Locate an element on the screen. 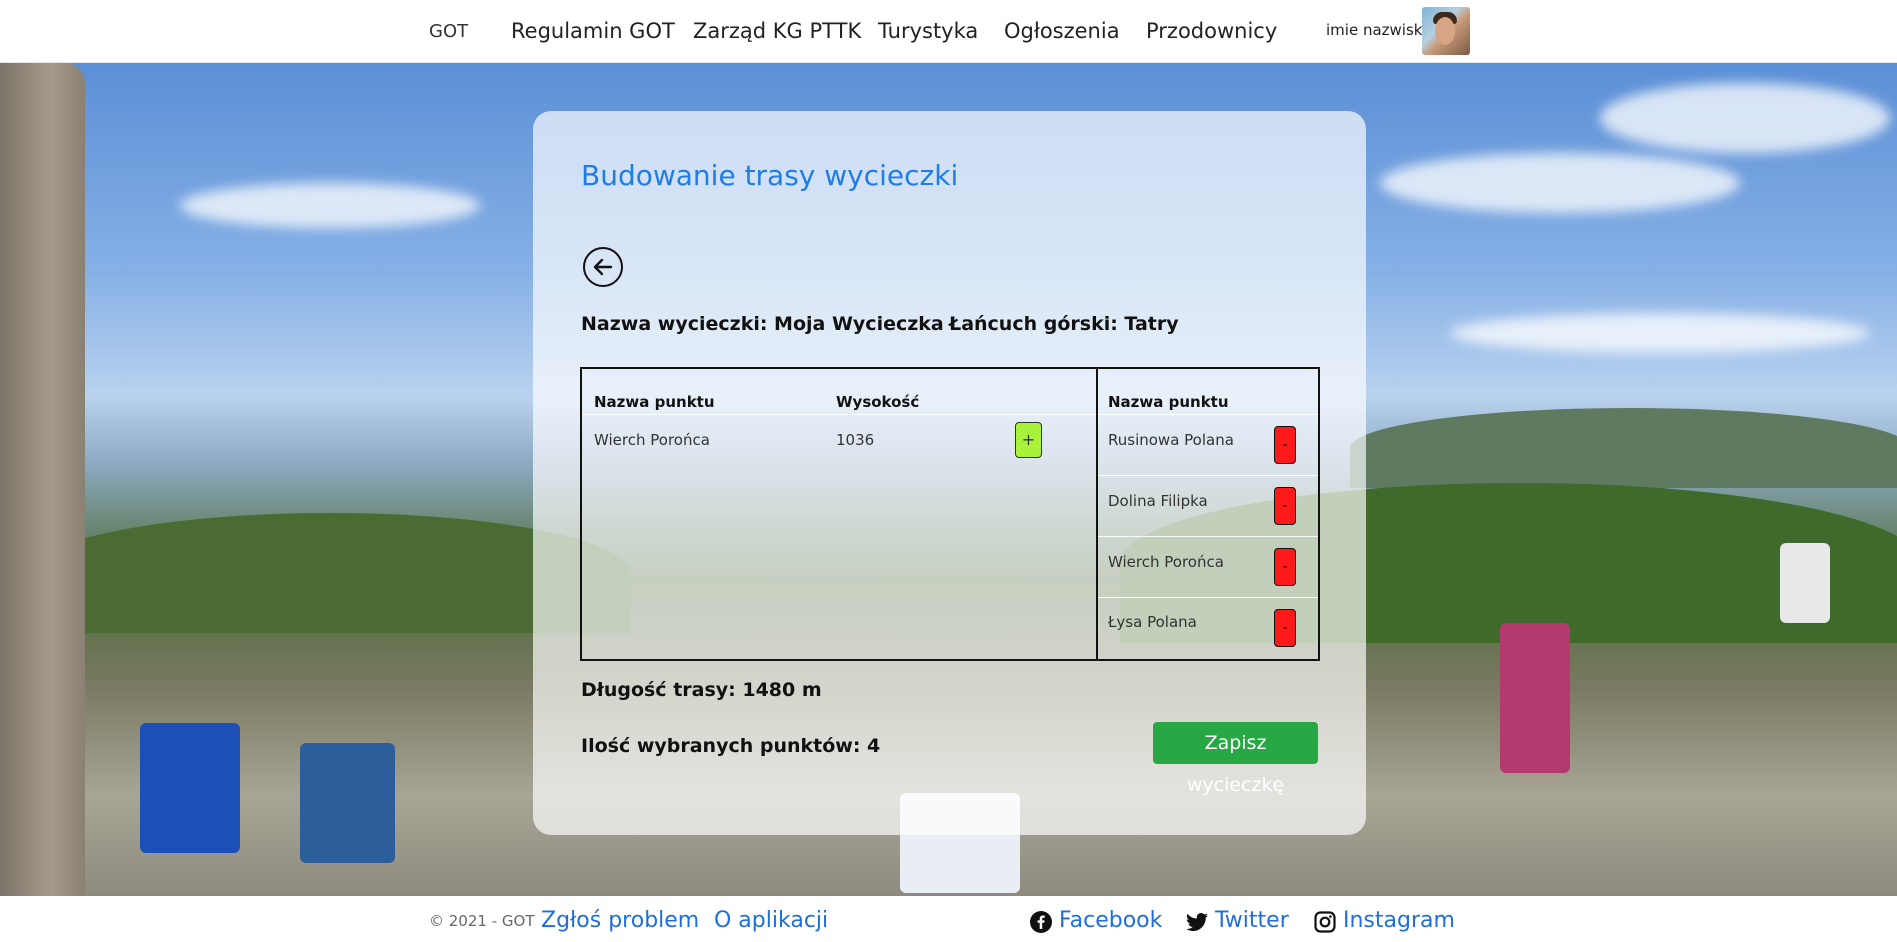 The height and width of the screenshot is (942, 1897). nav-link-regulamin: Regulamin GOT is located at coordinates (593, 31).